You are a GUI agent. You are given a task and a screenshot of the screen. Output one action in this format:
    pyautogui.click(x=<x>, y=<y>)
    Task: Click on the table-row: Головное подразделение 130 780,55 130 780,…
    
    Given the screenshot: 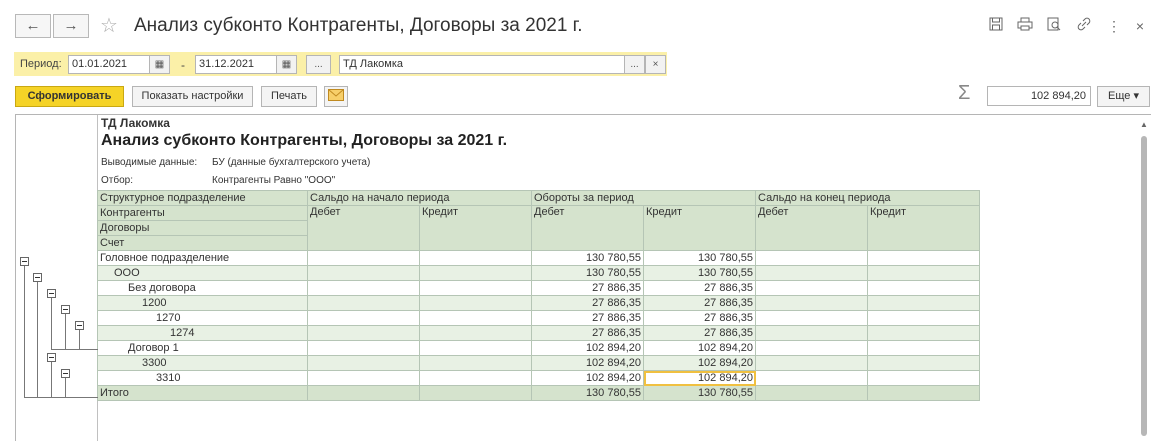 What is the action you would take?
    pyautogui.click(x=538, y=258)
    